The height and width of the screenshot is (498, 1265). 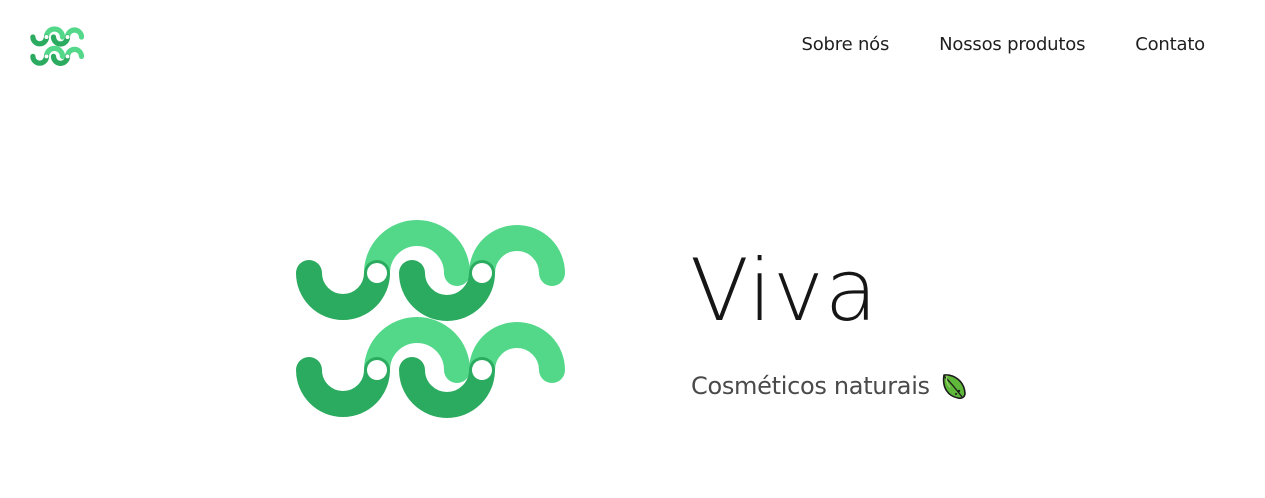 I want to click on hero-title: Viva, so click(x=784, y=291).